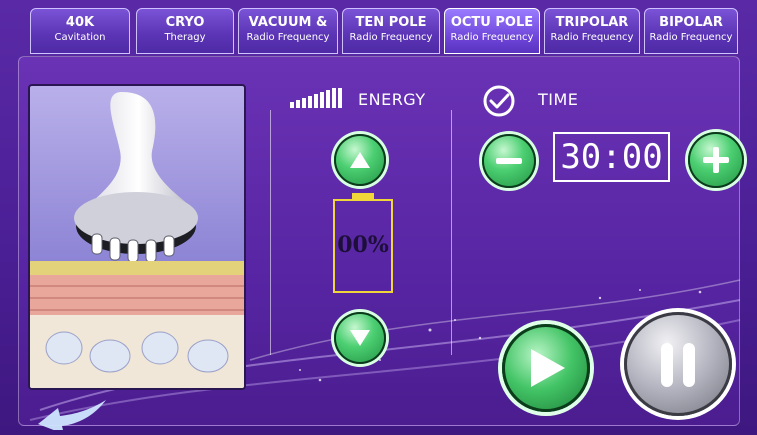 The image size is (757, 435). I want to click on pause-button, so click(678, 364).